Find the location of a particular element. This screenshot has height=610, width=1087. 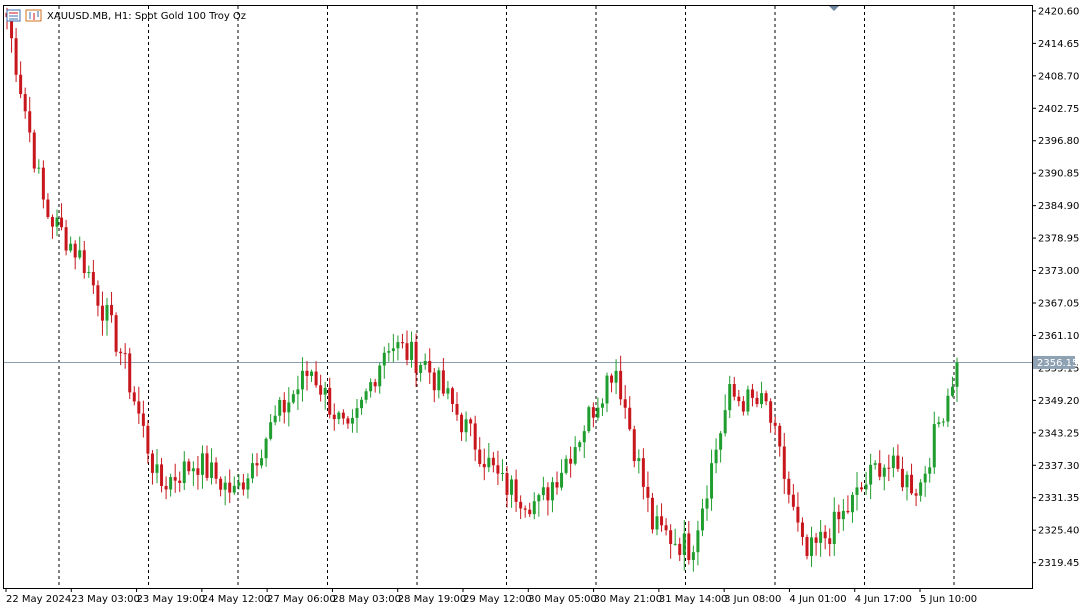

y-tick-label: 2384.90 is located at coordinates (1058, 206).